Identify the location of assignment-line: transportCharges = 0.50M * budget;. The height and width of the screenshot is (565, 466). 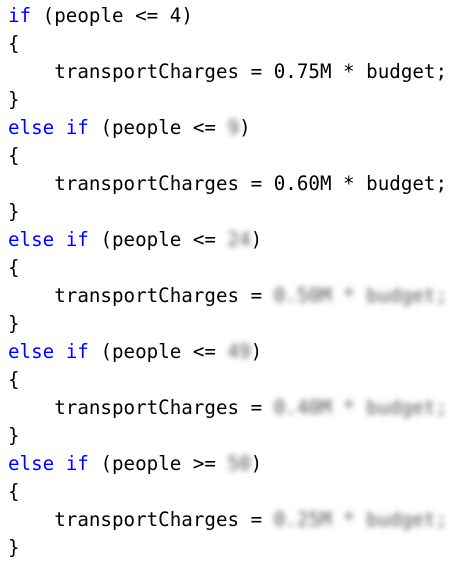
(237, 296).